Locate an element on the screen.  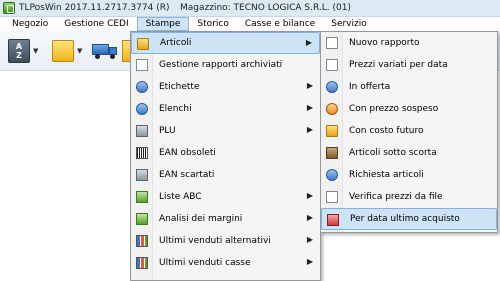
articoli-item-richiesta: Richiesta articoli is located at coordinates (409, 175).